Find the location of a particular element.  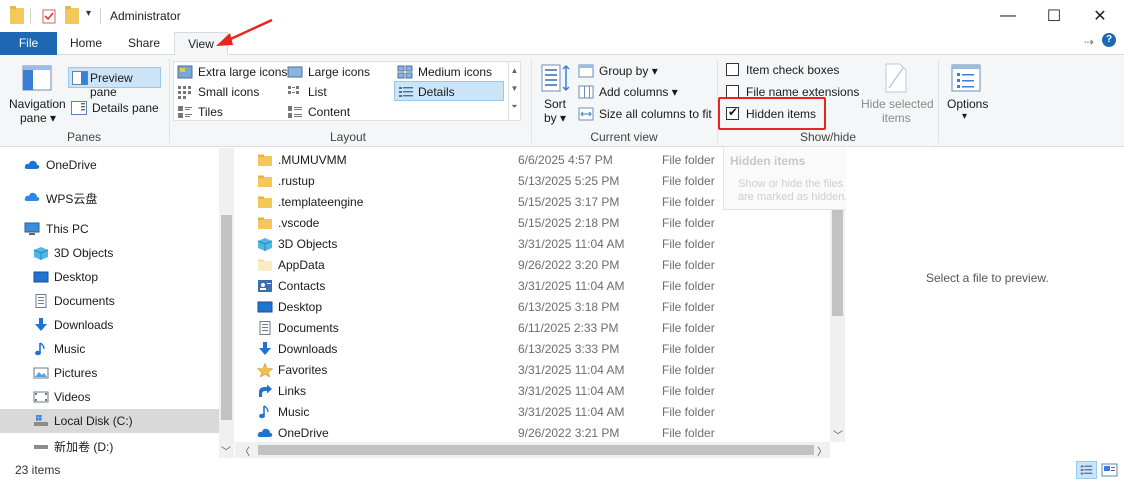

file-date-modified: 6/11/2025 2:33 PM is located at coordinates (568, 328).